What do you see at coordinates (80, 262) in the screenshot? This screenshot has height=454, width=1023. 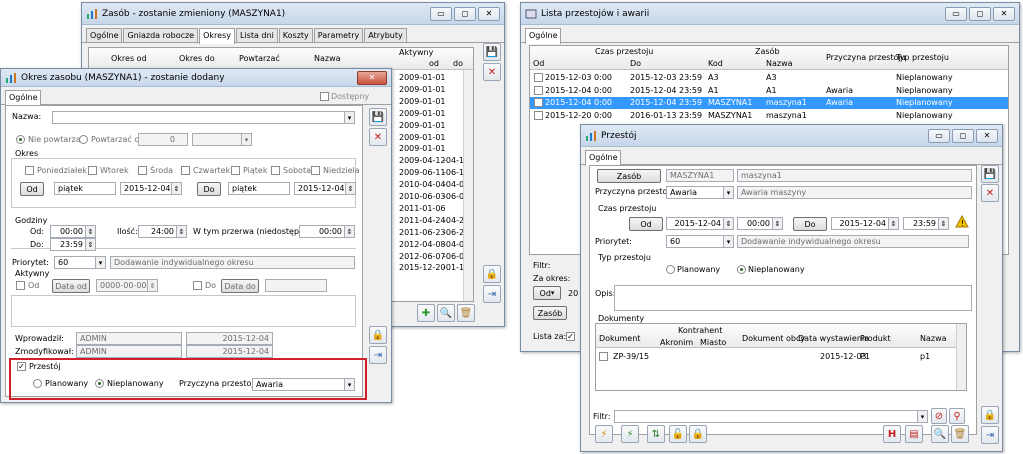 I see `priorytet-input: 60 ▾` at bounding box center [80, 262].